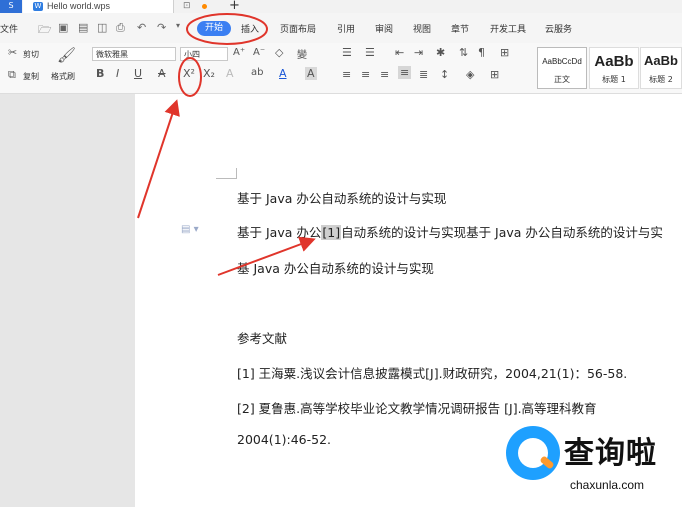  Describe the element at coordinates (259, 52) in the screenshot. I see `shrink-font-icon: A⁻` at that location.